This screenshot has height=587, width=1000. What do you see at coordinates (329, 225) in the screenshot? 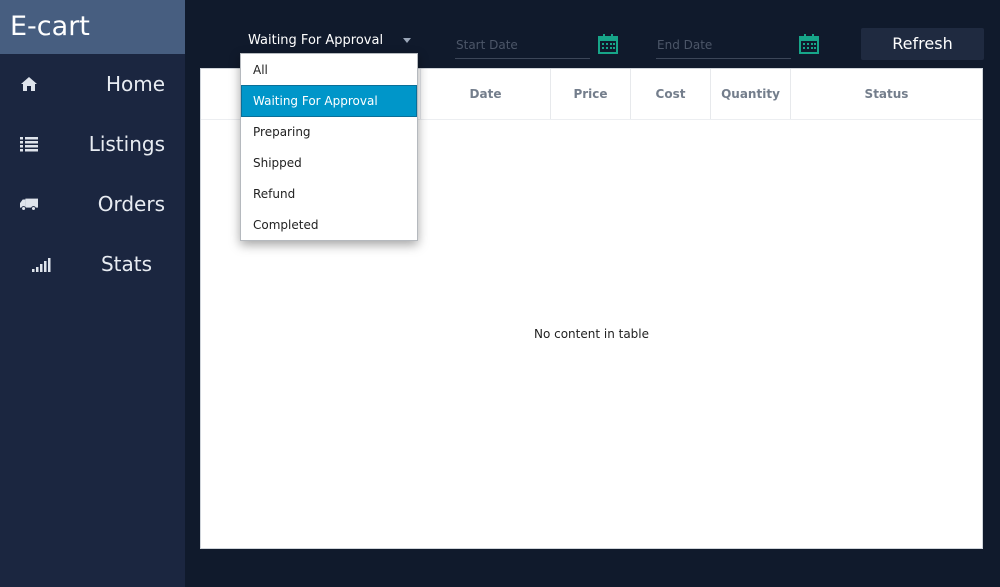
I see `dropdown-option-completed: Completed` at bounding box center [329, 225].